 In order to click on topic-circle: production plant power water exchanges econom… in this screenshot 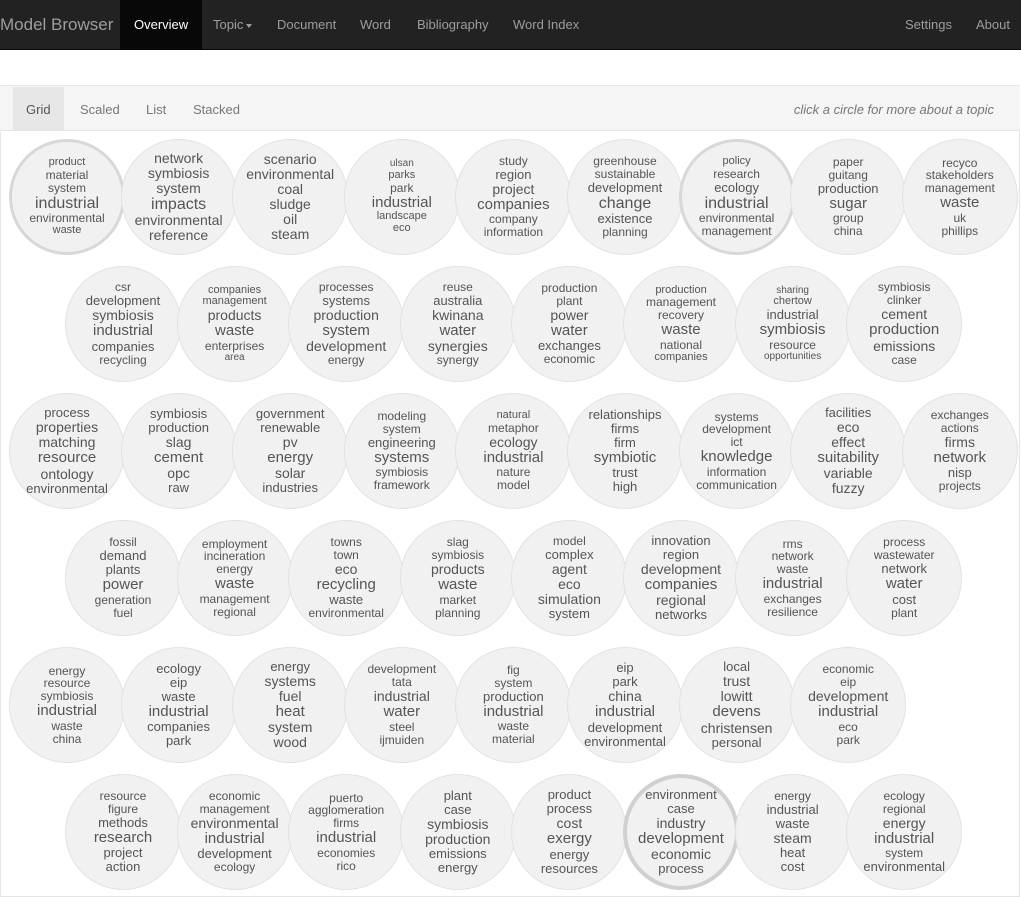, I will do `click(569, 324)`.